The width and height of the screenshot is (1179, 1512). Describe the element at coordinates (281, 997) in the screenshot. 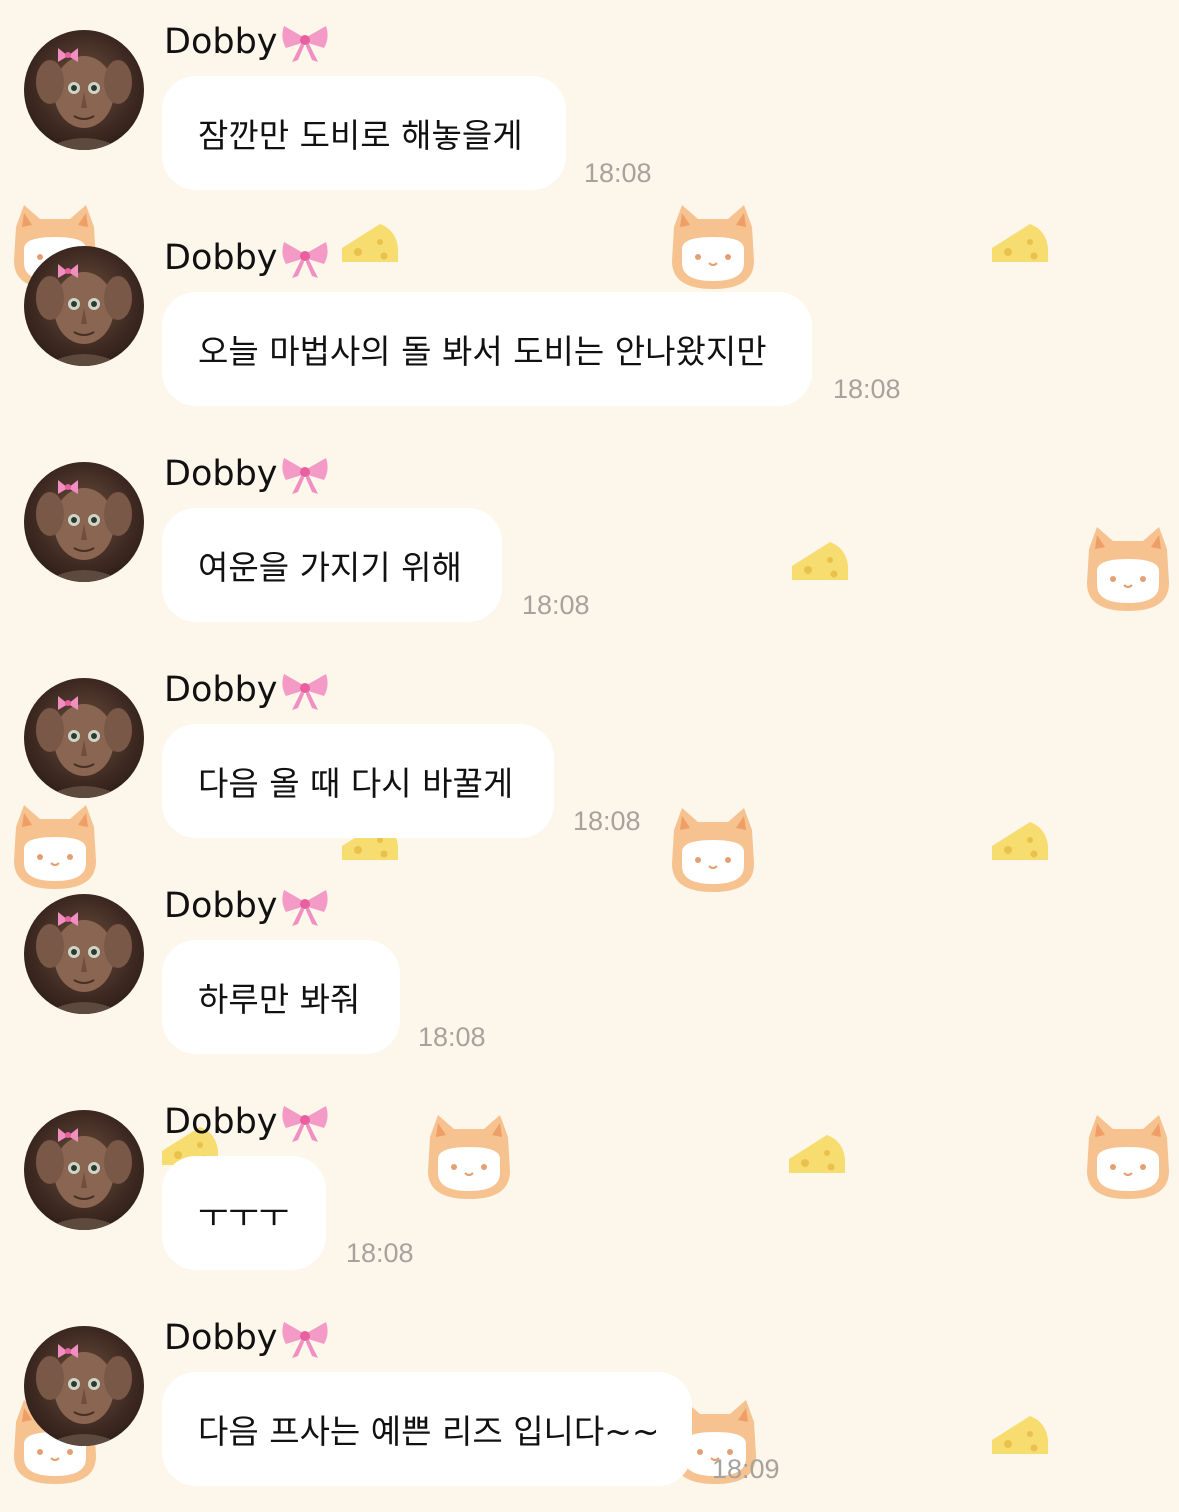

I see `message-bubble: 하루만 봐줘` at that location.